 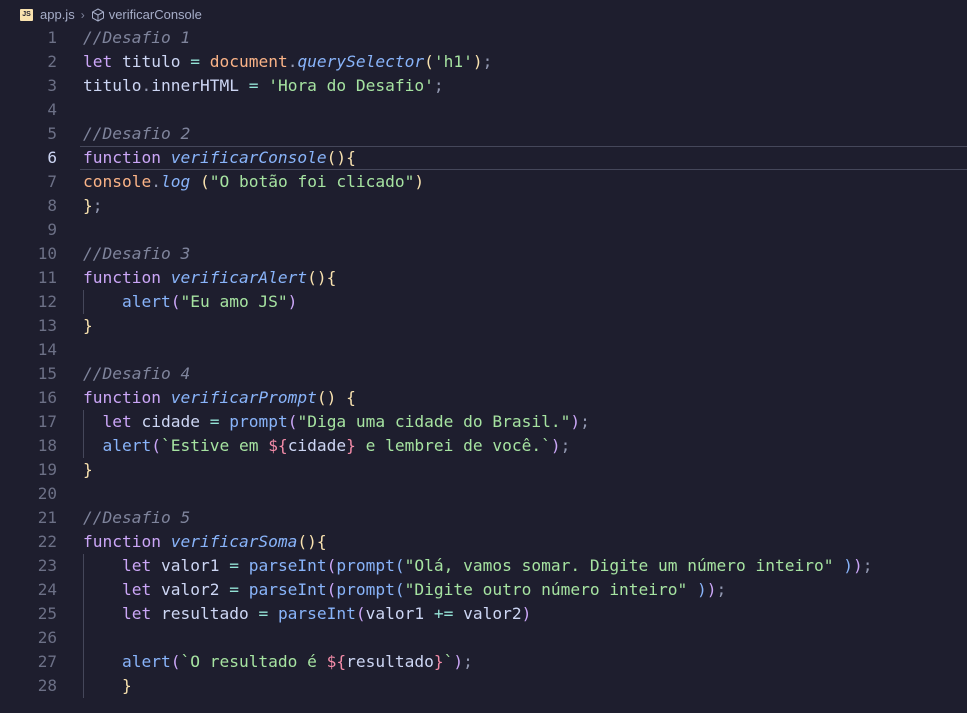 I want to click on code-line: 11 function verificarAlert(){, so click(x=483, y=278).